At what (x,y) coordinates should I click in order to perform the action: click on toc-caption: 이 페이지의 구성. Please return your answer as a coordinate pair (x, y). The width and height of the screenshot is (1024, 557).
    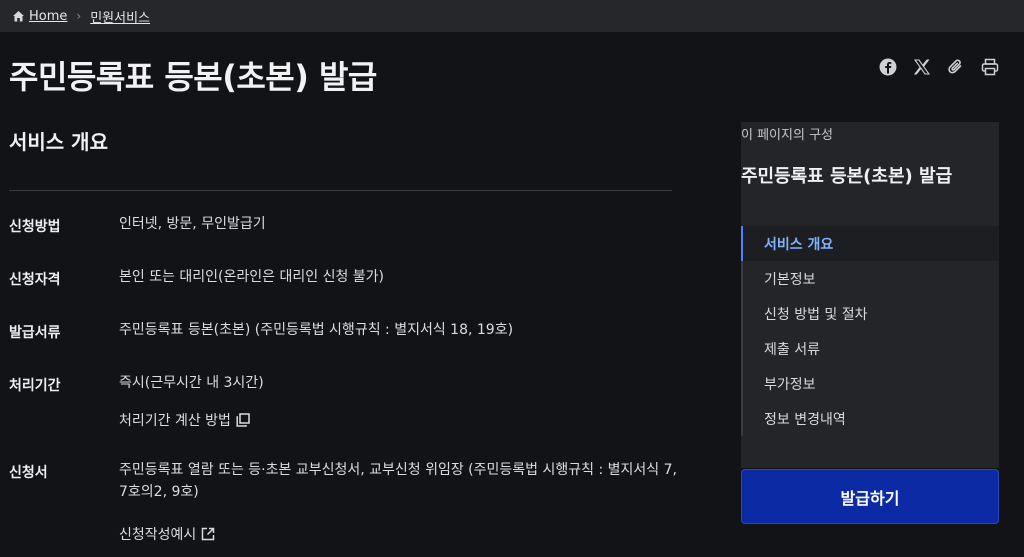
    Looking at the image, I should click on (787, 135).